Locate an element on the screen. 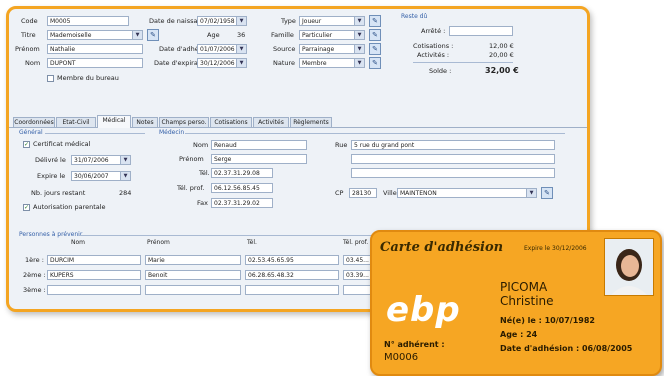  edit-nature-icon: ✎ is located at coordinates (375, 63).